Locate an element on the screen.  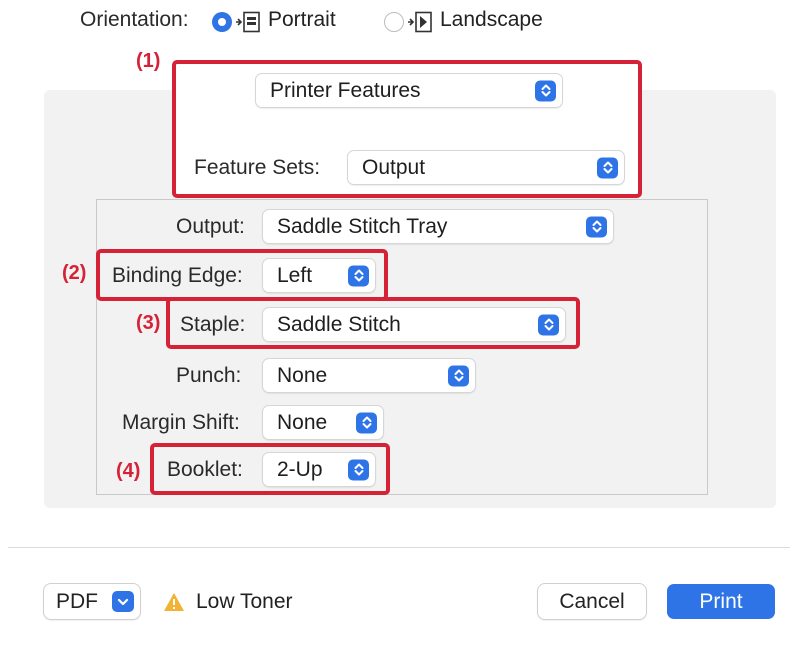
pdf-button-label: PDF is located at coordinates (77, 601).